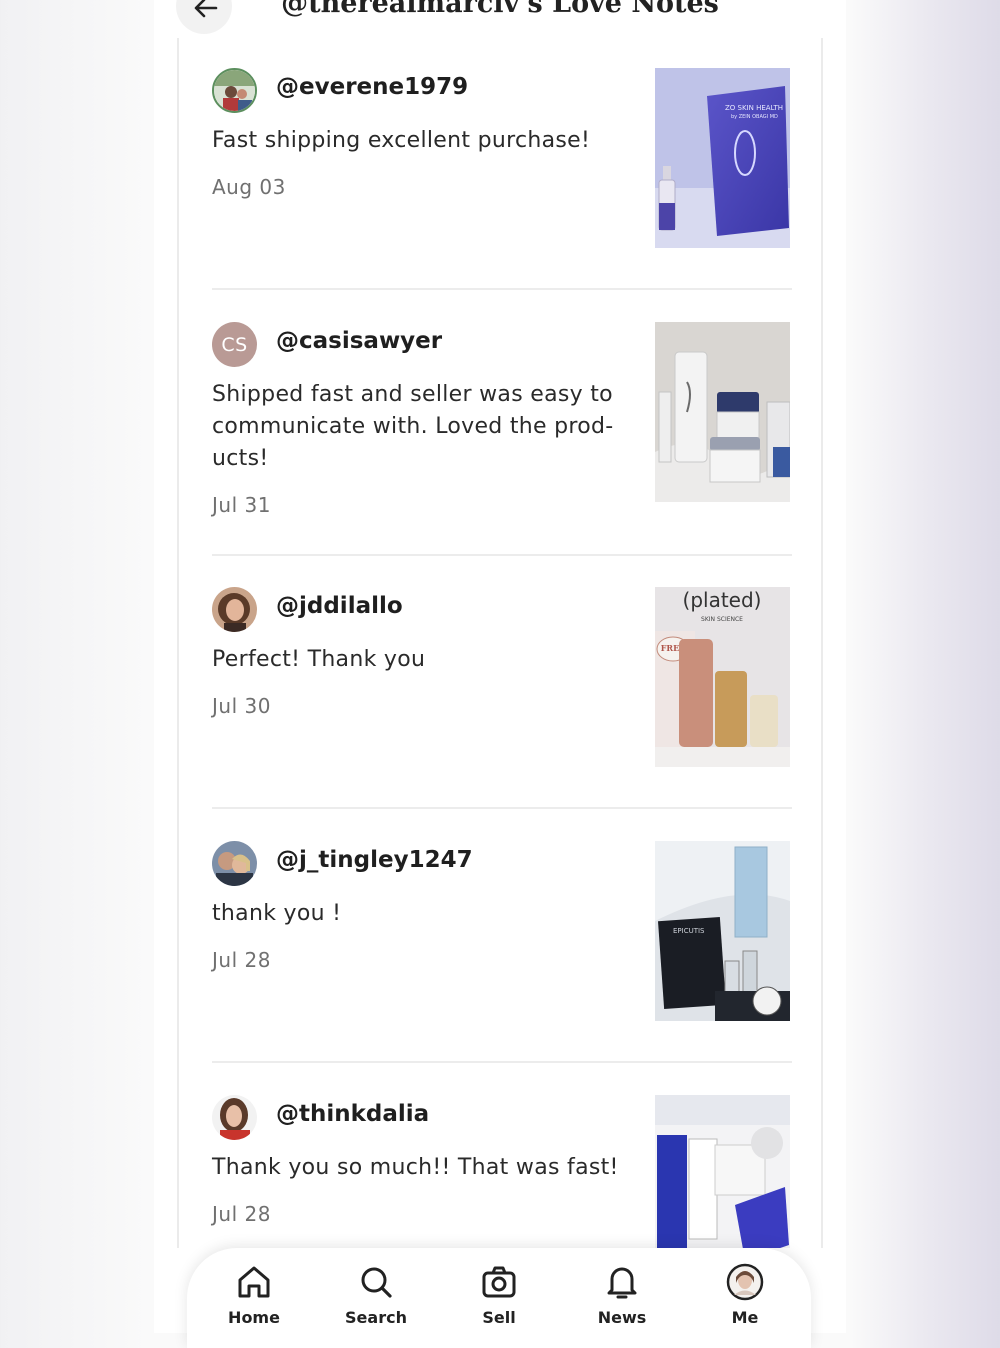 Image resolution: width=1000 pixels, height=1348 pixels. Describe the element at coordinates (500, 9) in the screenshot. I see `page-title: @therealmarciv's Love Notes` at that location.